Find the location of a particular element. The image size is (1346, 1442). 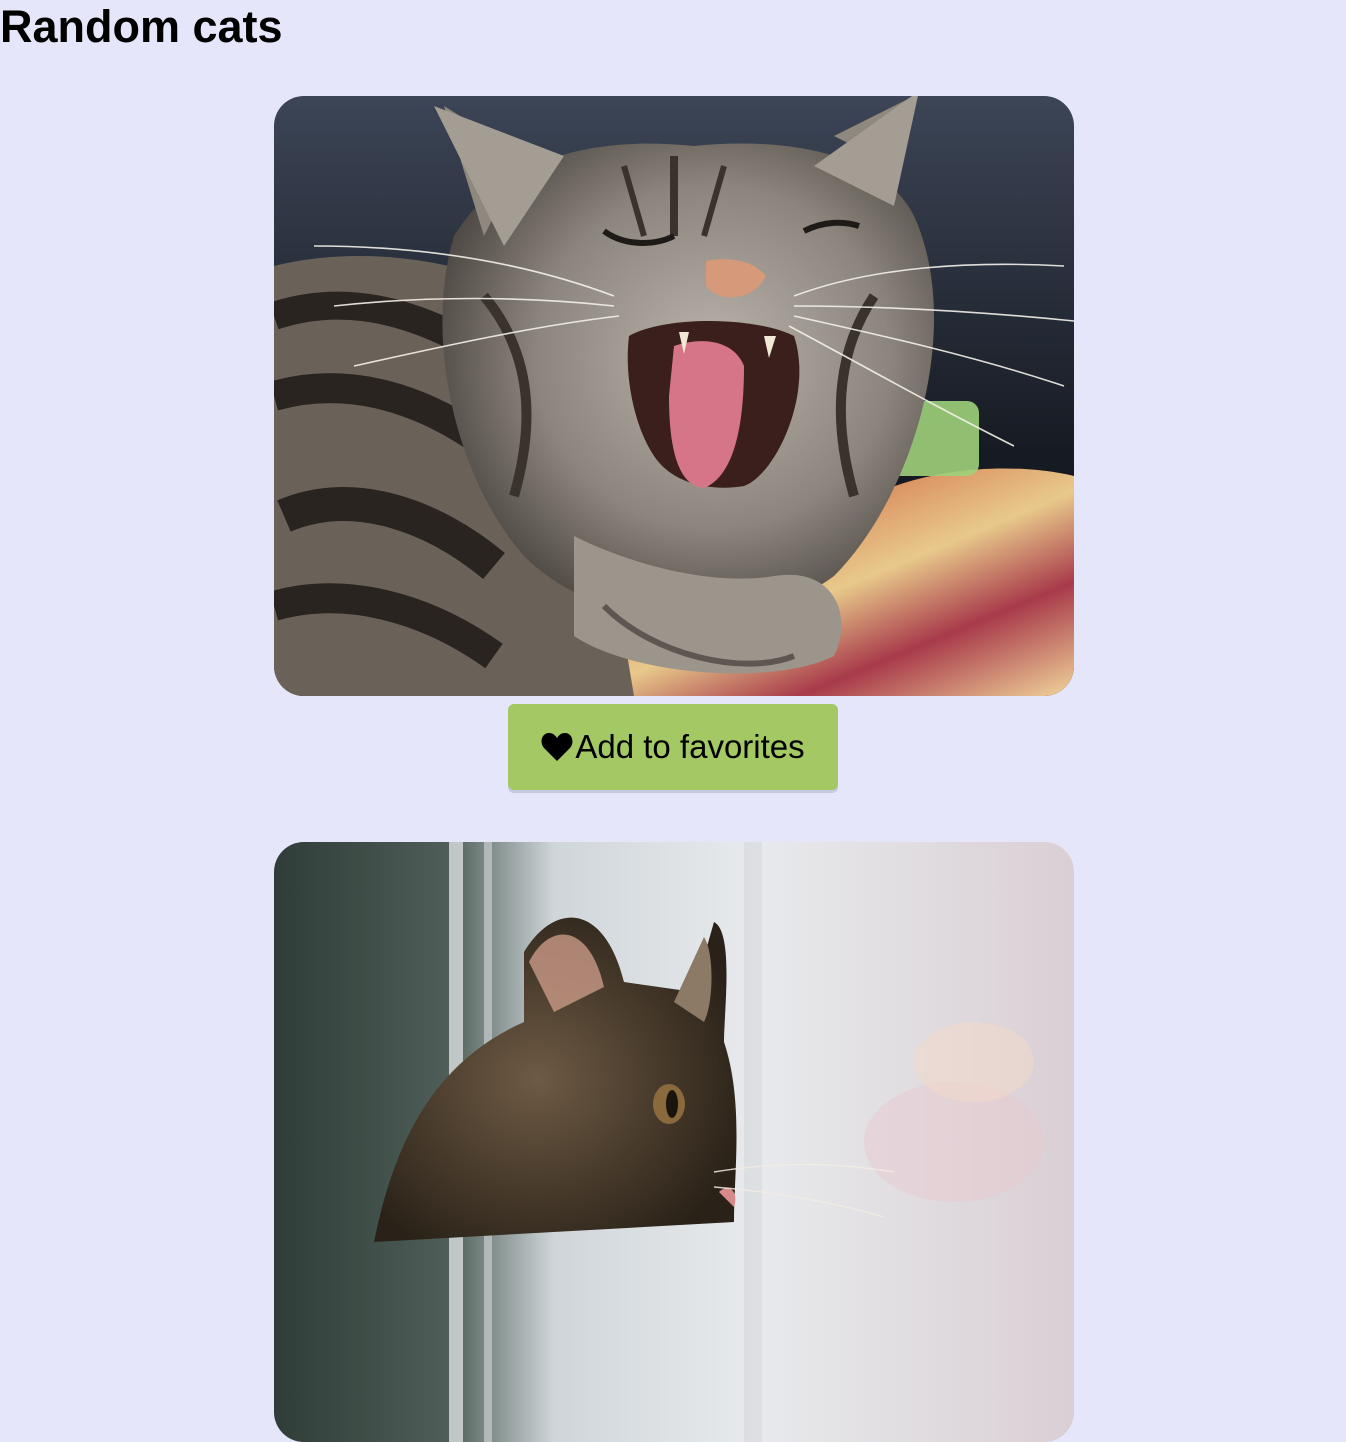

page-title: Random cats is located at coordinates (141, 26).